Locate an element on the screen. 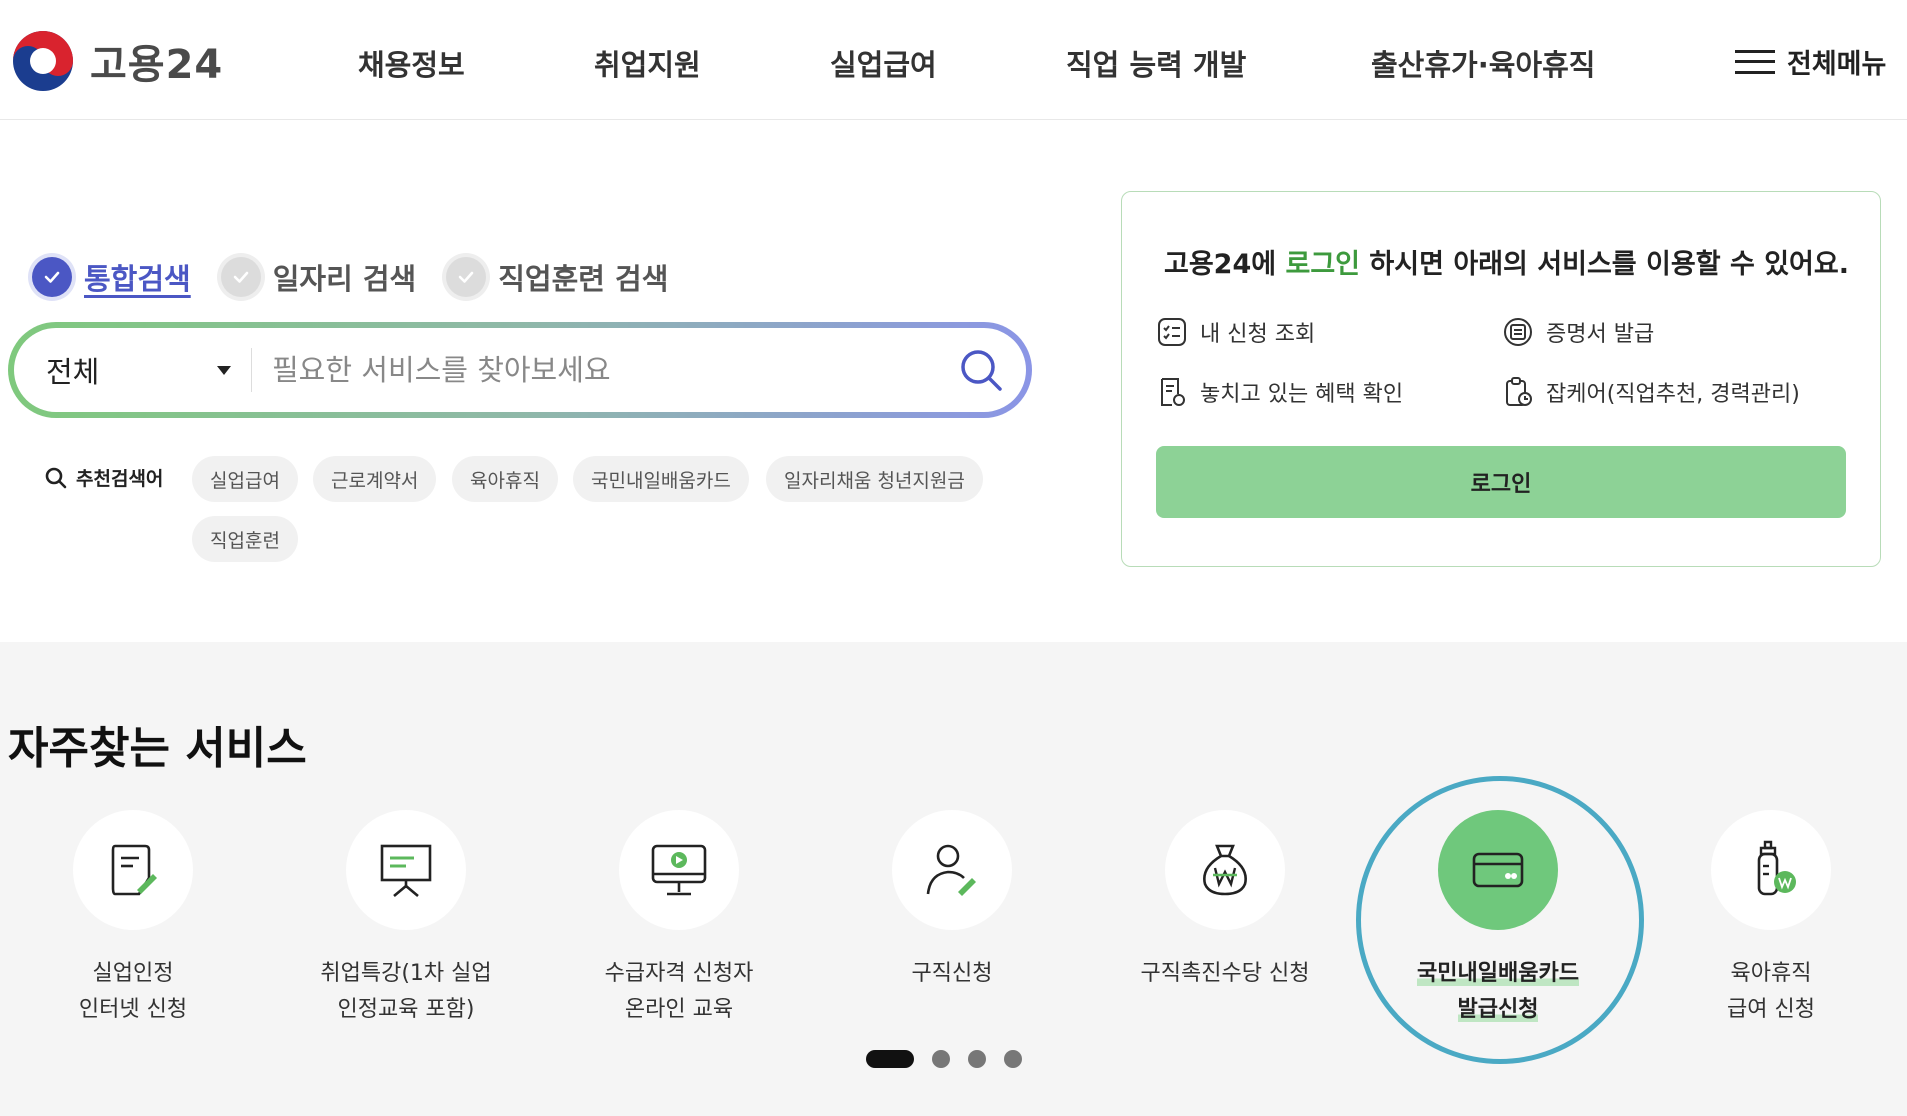  login-title: 고용24에 로그인 하시면 아래의 서비스를 이용할 수 있어요. is located at coordinates (1506, 264).